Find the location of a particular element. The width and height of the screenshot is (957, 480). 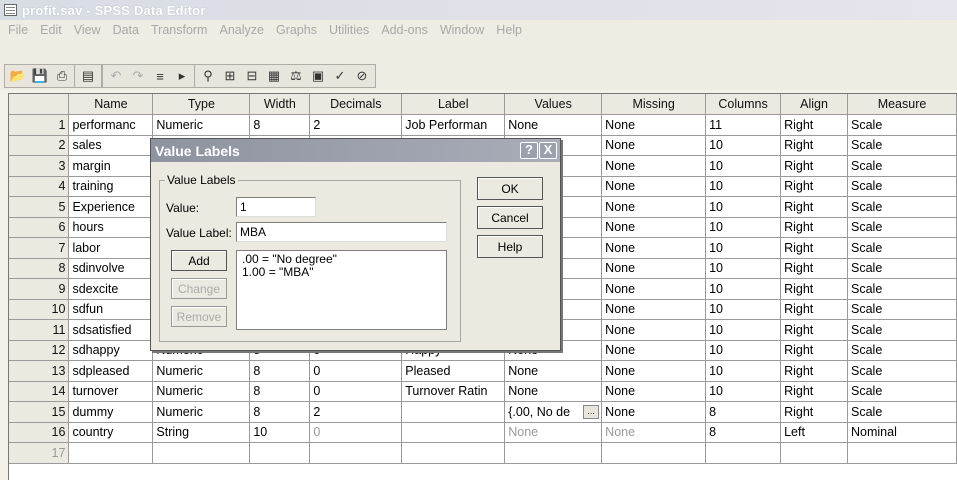

column-header: Label is located at coordinates (453, 104).